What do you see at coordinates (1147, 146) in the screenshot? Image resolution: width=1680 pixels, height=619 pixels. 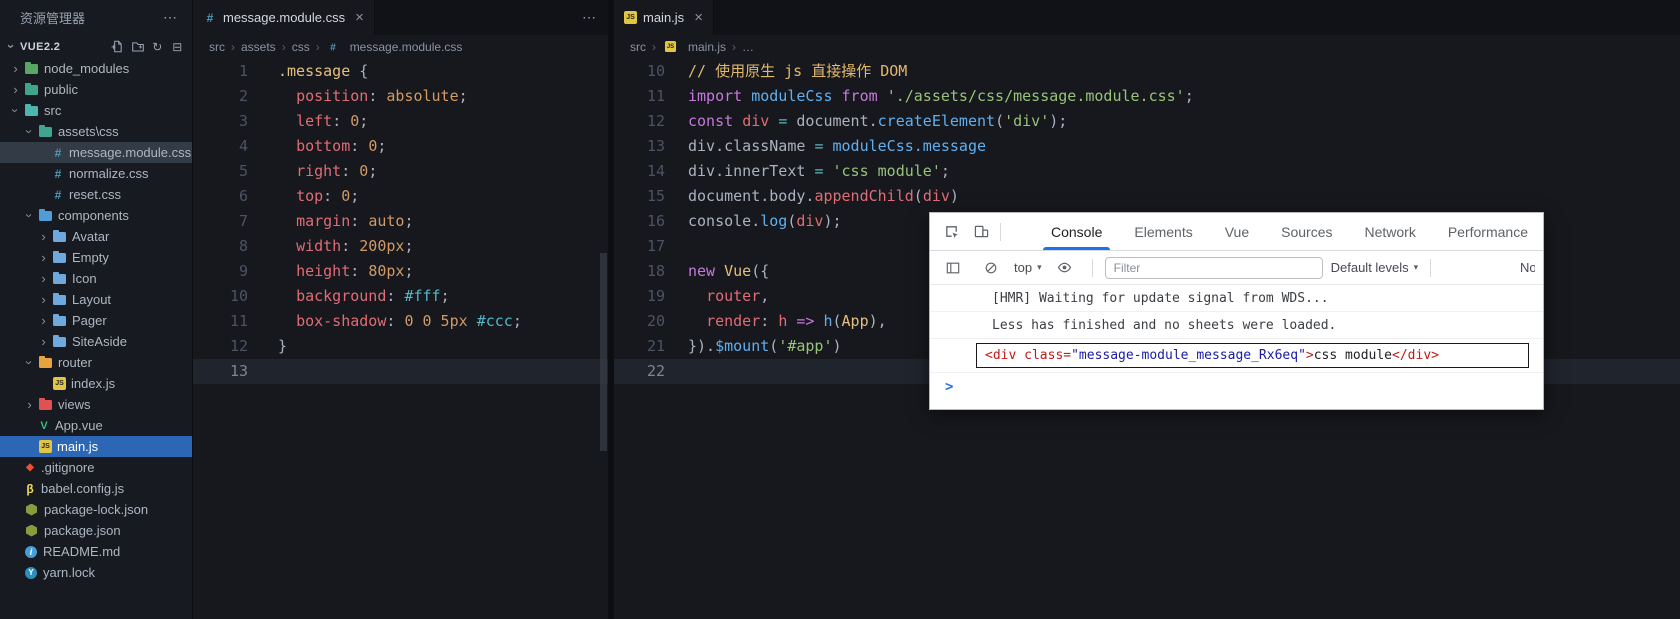 I see `code-line-13: 13 div.className = moduleCss.message` at bounding box center [1147, 146].